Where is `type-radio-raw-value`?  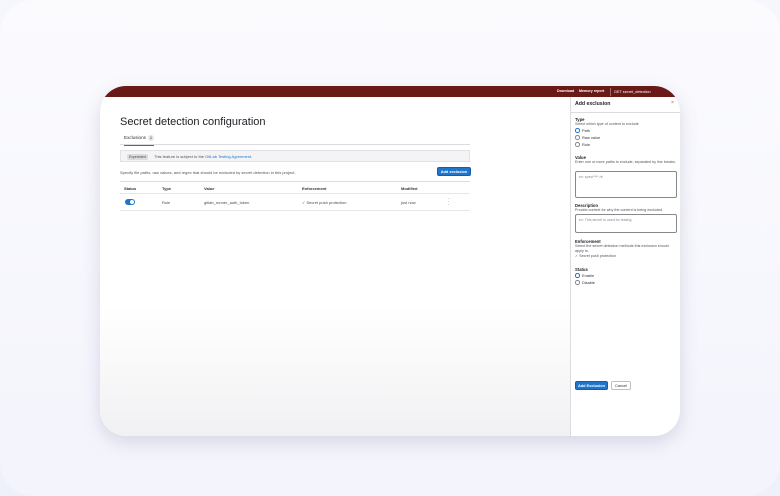 type-radio-raw-value is located at coordinates (577, 137).